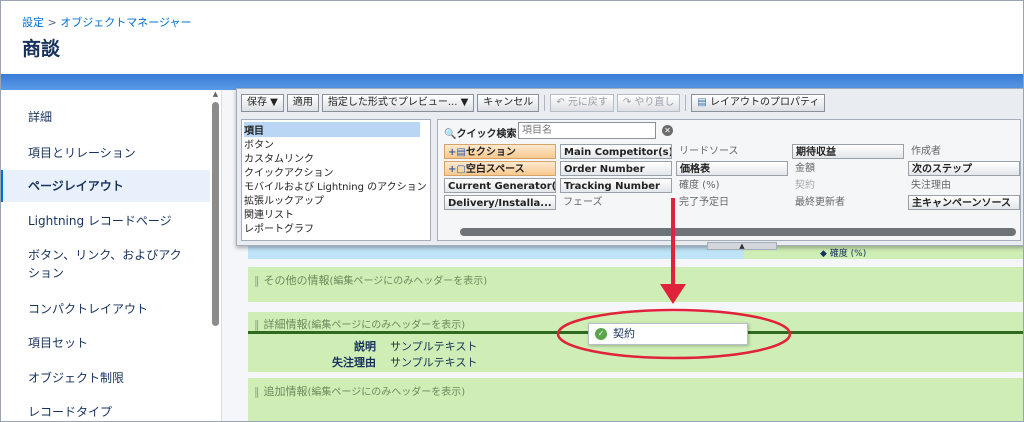 The width and height of the screenshot is (1024, 422). Describe the element at coordinates (105, 411) in the screenshot. I see `sidebar-item-record-types: レコードタイプ` at that location.